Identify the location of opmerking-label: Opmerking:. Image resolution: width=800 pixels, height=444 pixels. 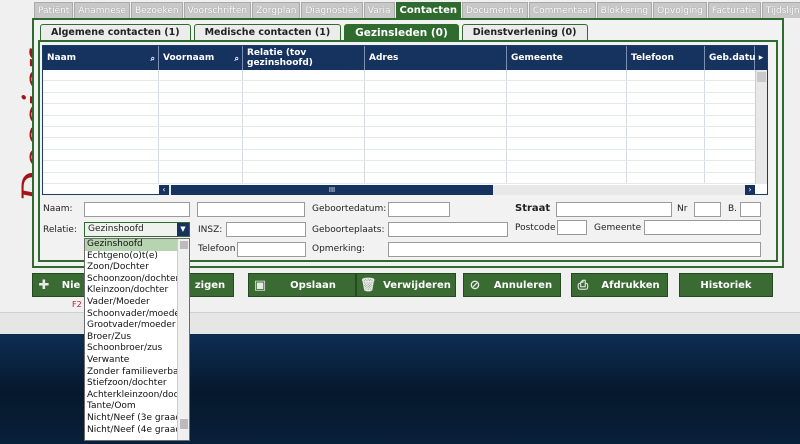
(338, 249).